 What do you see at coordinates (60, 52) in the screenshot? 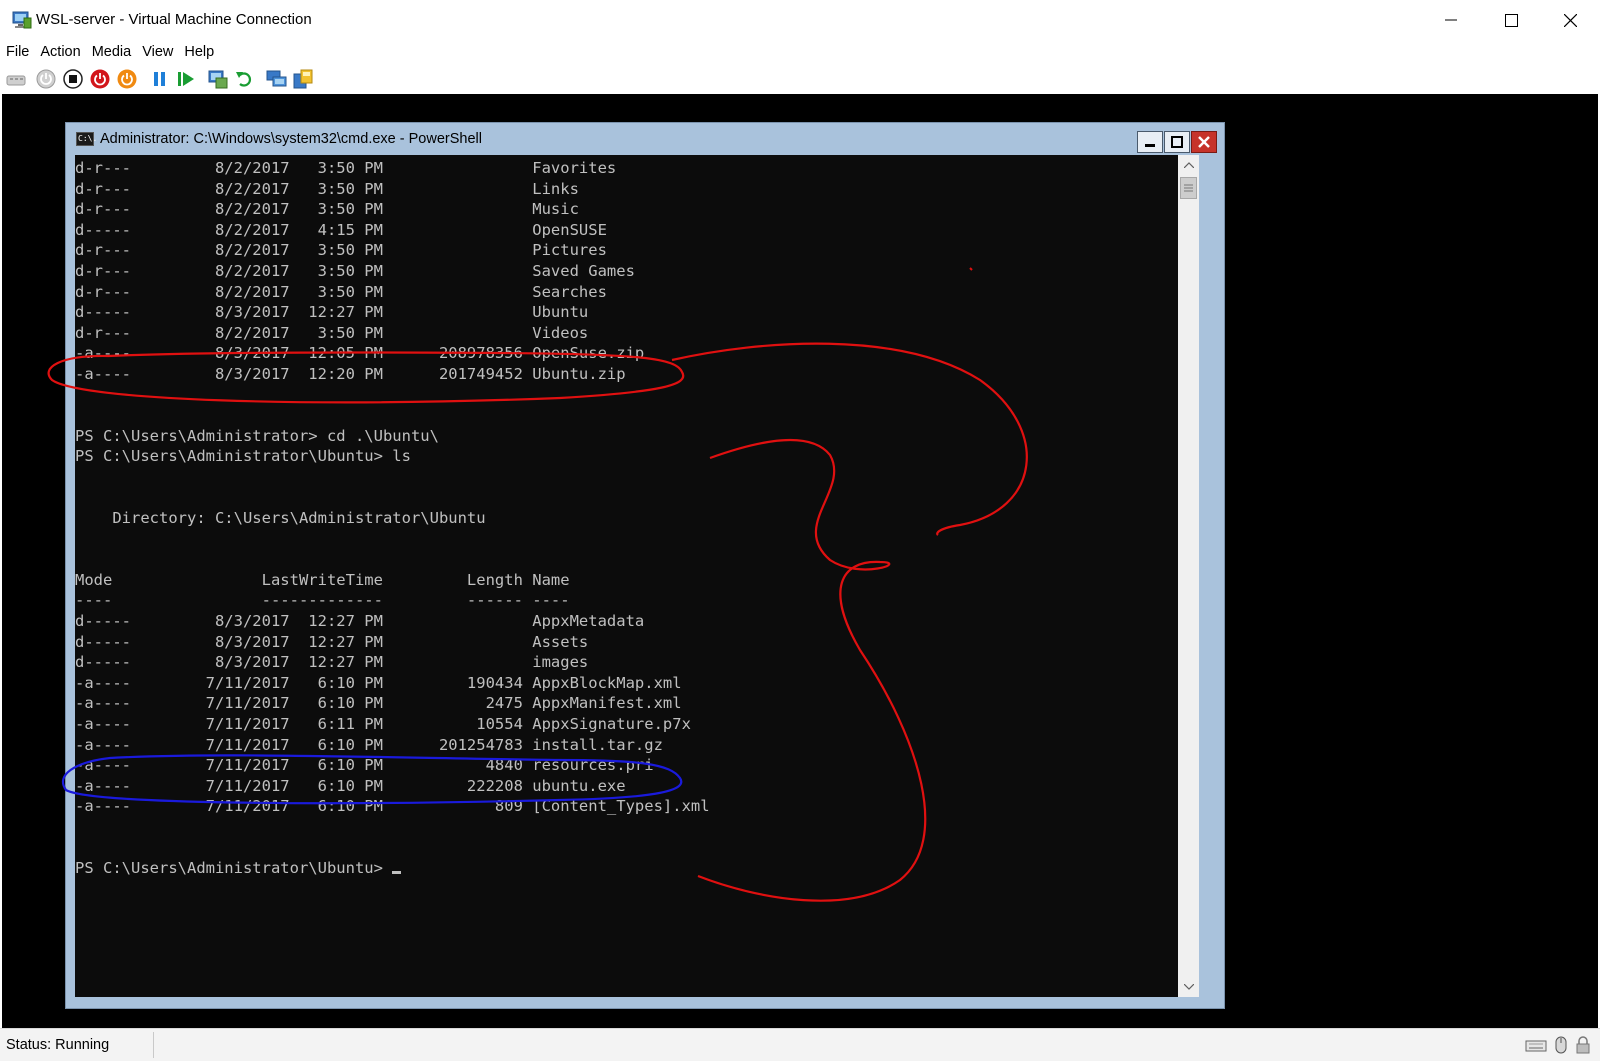
I see `menu-action: Action` at bounding box center [60, 52].